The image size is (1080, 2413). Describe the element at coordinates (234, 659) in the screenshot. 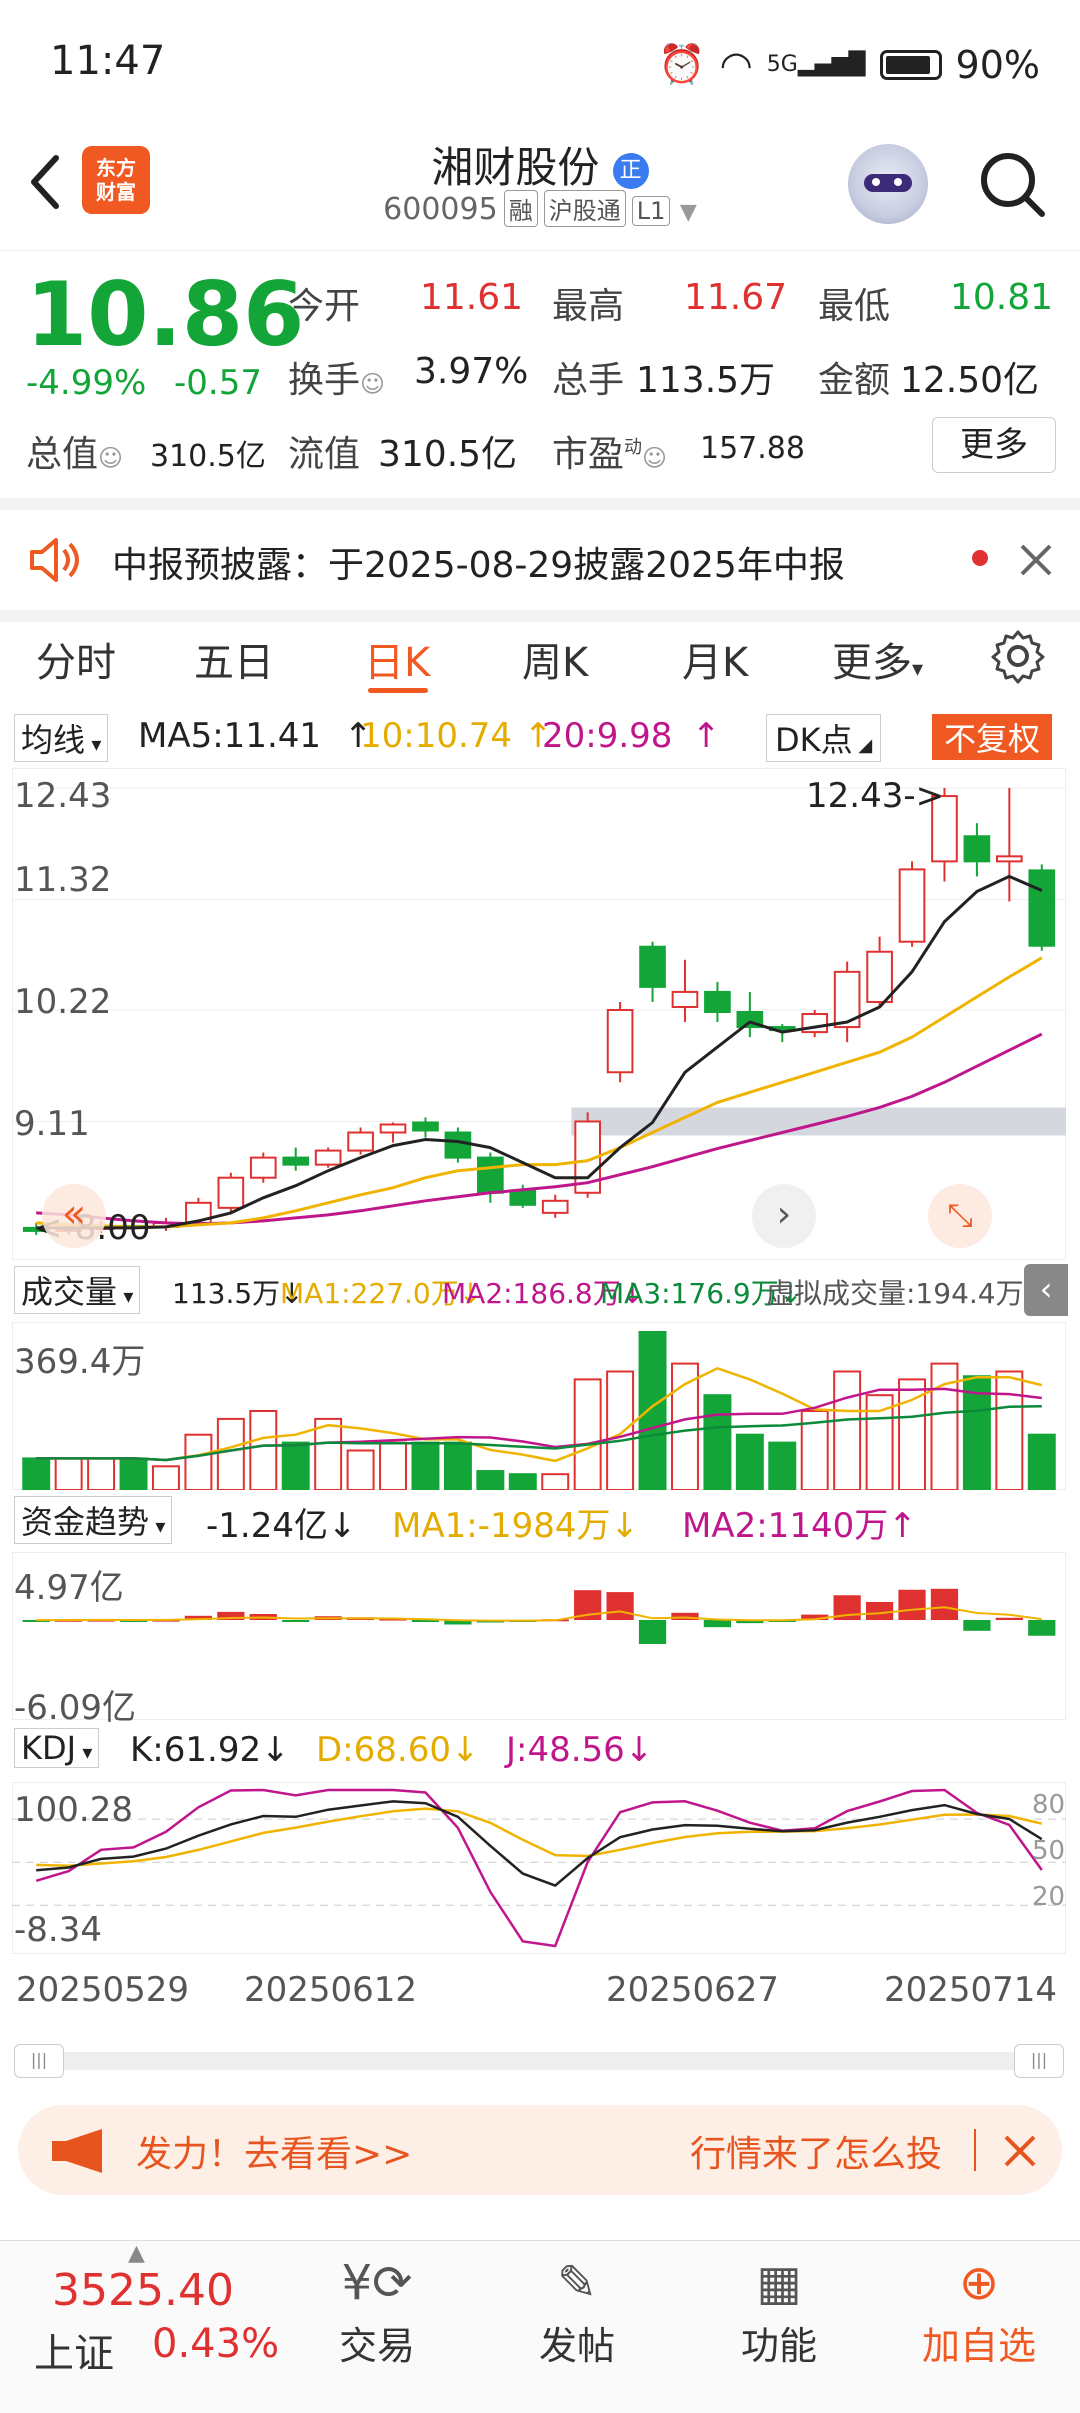

I see `tab-five-day: 五日` at that location.